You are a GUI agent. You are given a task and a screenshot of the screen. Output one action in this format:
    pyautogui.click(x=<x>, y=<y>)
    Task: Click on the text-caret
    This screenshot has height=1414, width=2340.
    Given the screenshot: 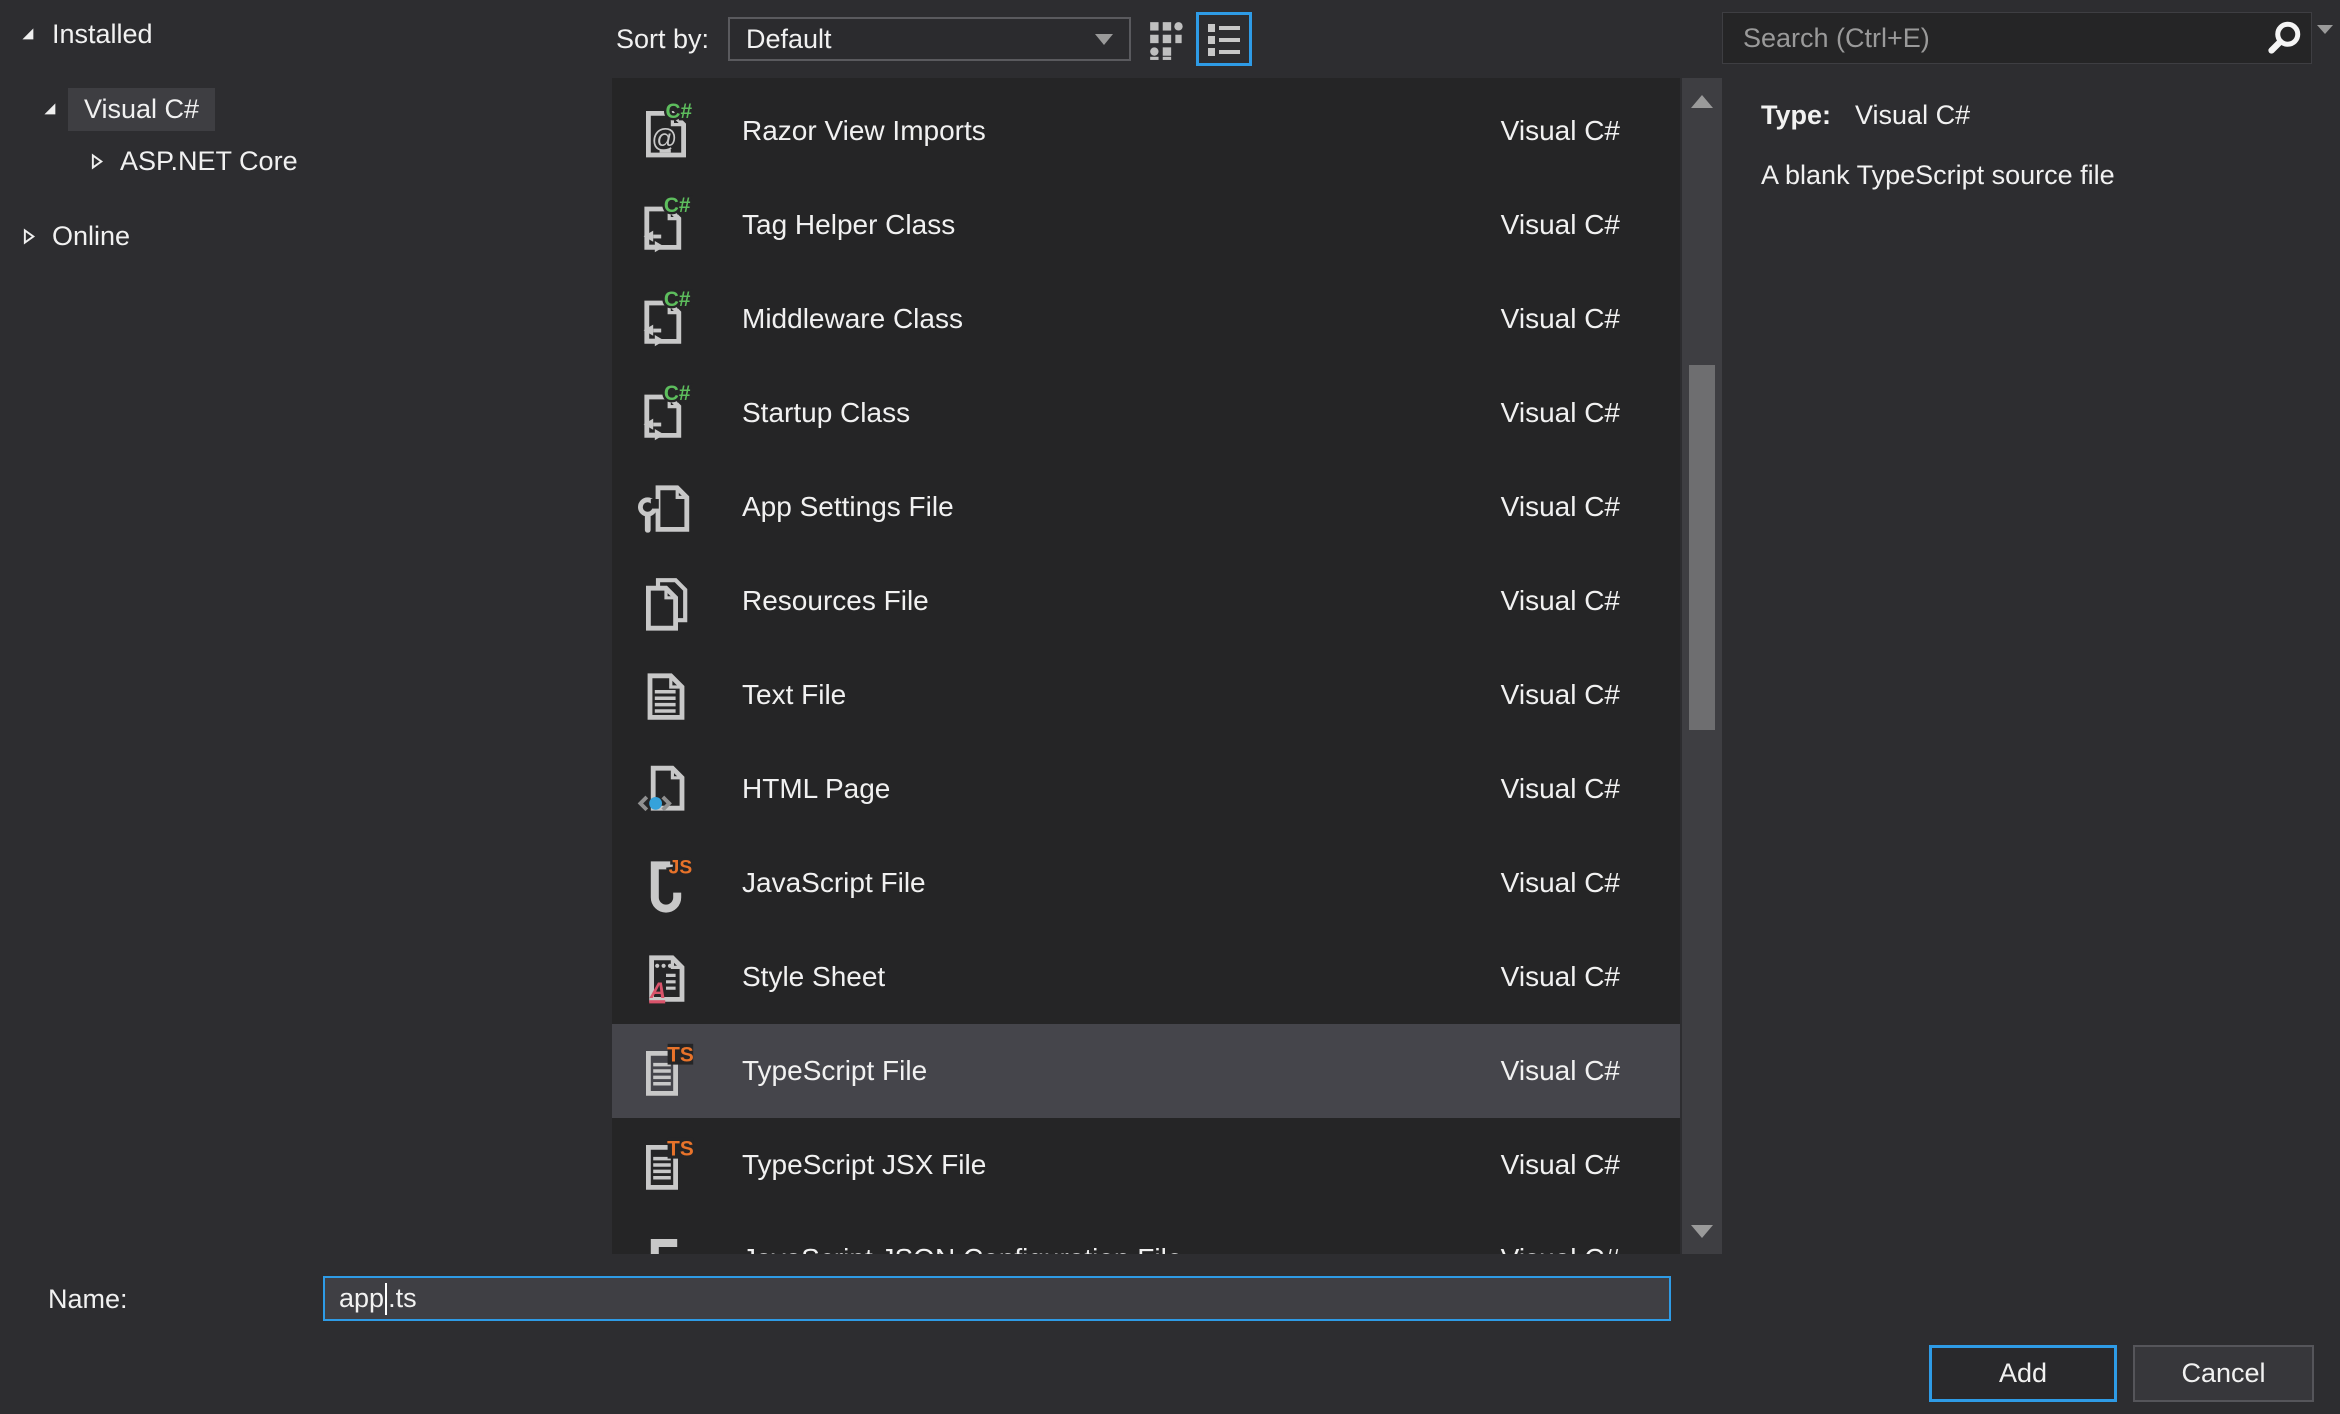 What is the action you would take?
    pyautogui.click(x=386, y=1298)
    